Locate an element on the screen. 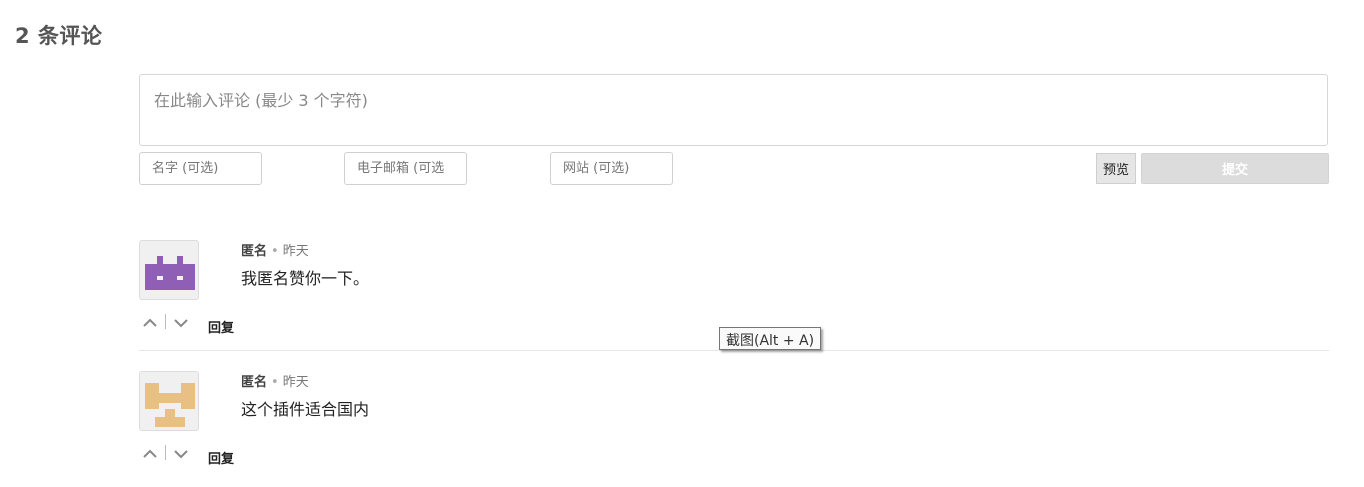  screenshot-tooltip: 截图(Alt + A) is located at coordinates (770, 338).